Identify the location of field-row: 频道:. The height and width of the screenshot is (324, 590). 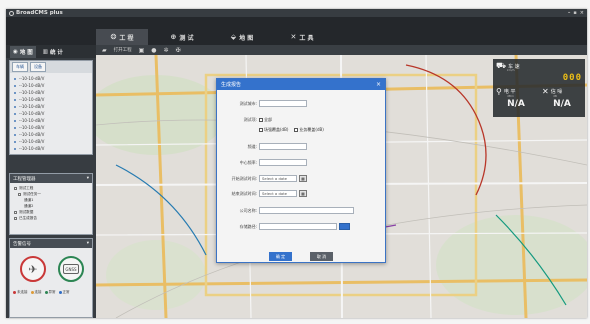
(301, 146).